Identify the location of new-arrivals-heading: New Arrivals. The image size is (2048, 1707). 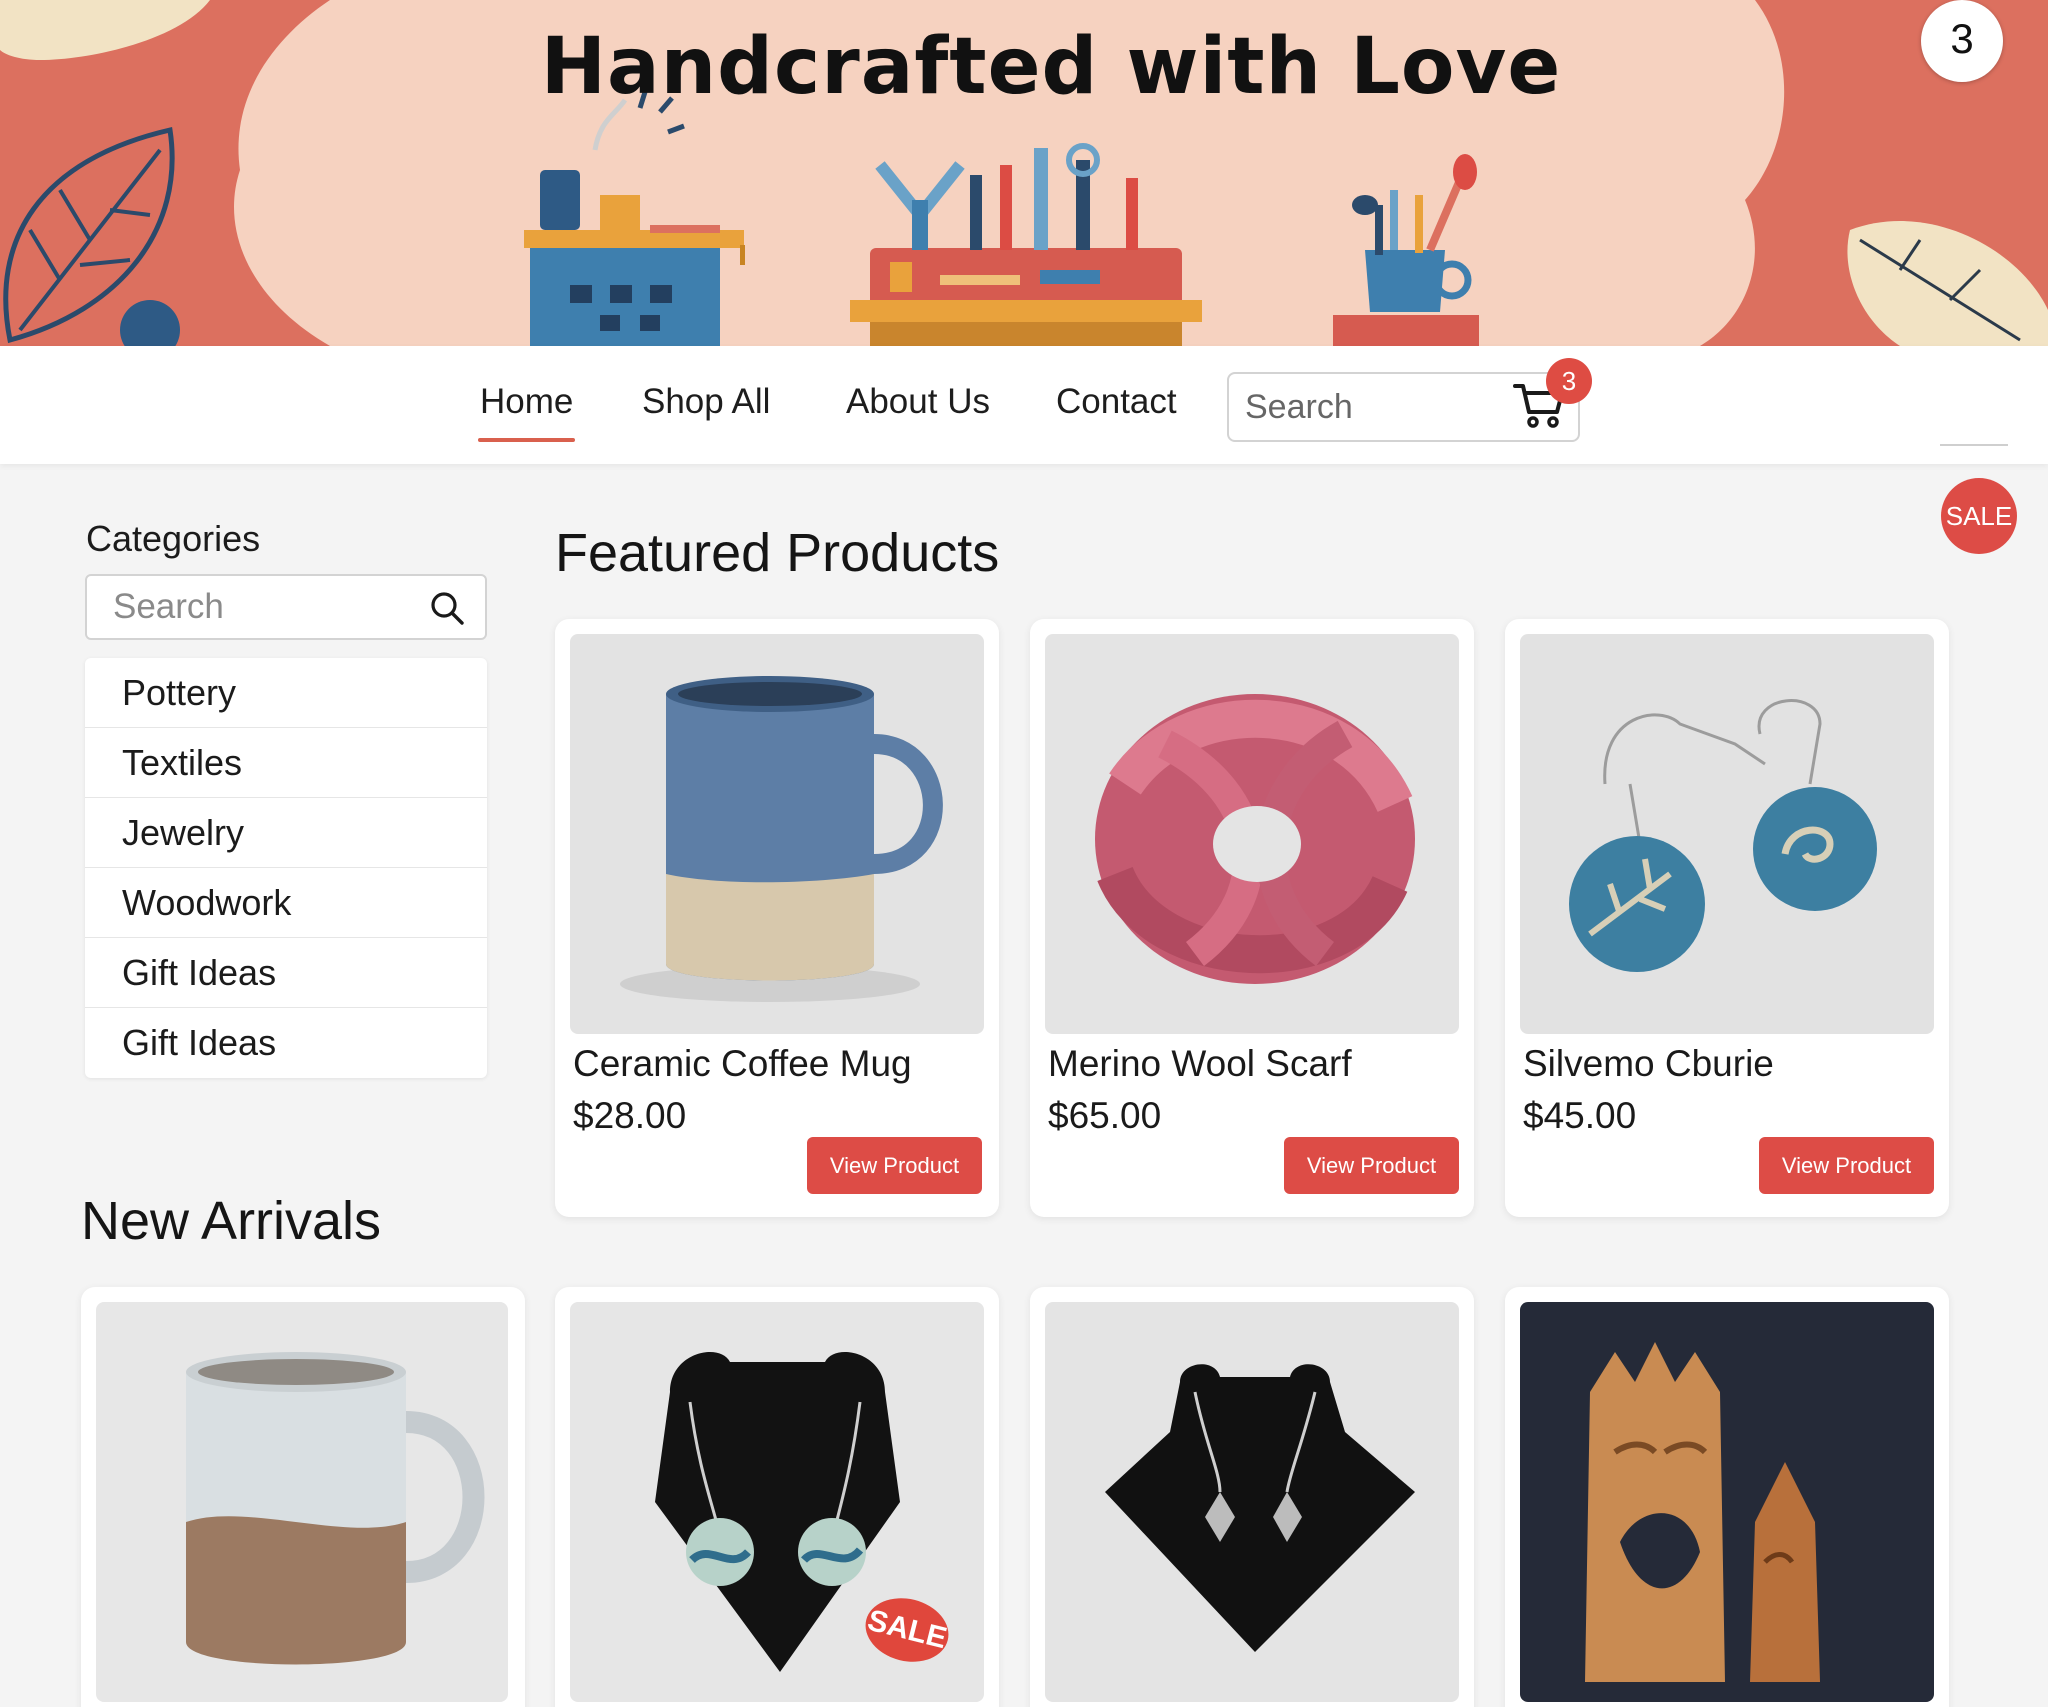
(231, 1221).